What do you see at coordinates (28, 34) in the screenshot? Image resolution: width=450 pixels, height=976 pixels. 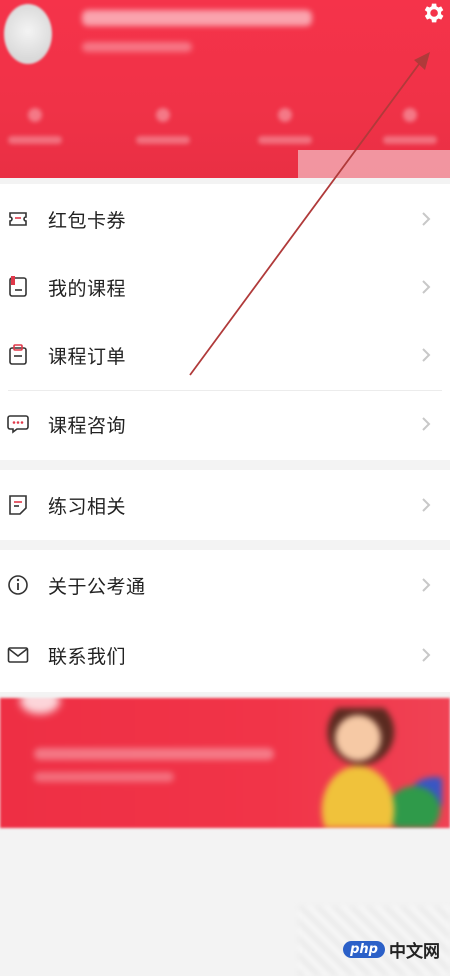 I see `avatar` at bounding box center [28, 34].